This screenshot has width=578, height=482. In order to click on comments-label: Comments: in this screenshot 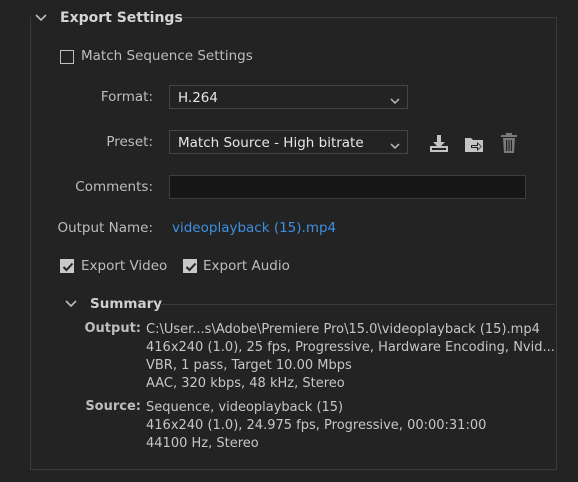, I will do `click(114, 187)`.